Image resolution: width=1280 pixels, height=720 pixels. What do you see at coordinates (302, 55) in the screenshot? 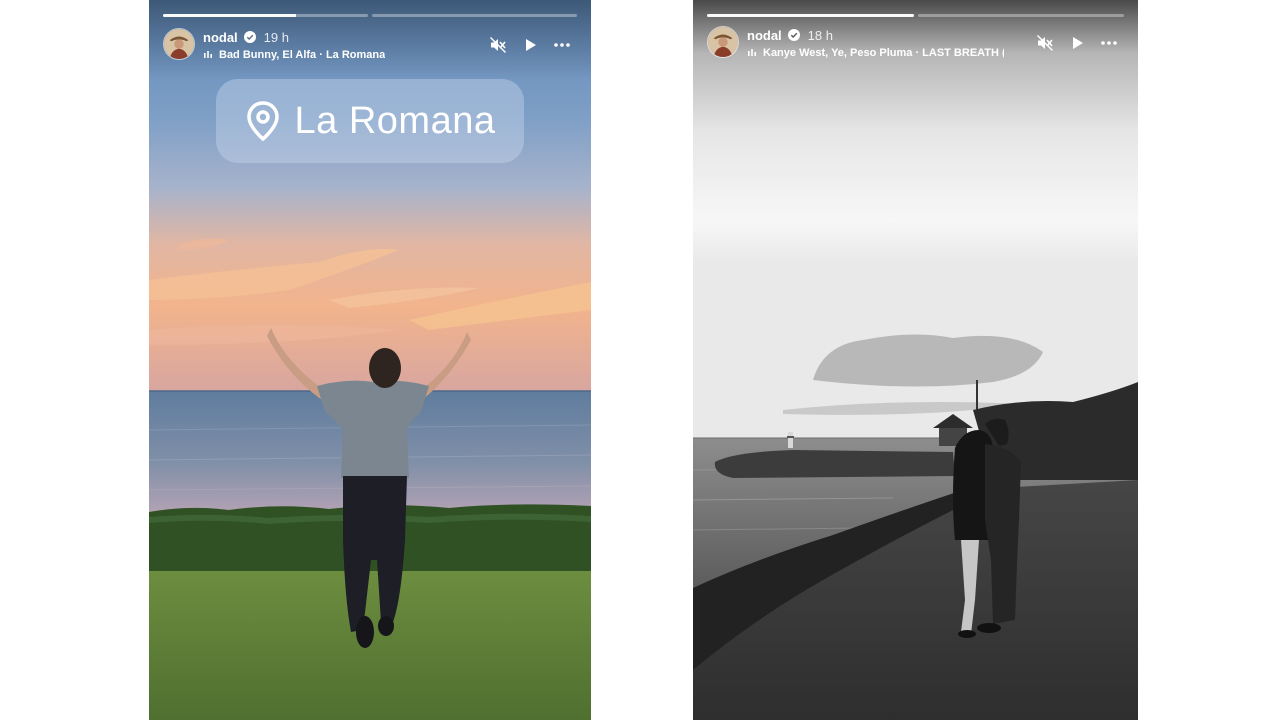
I see `music-attribution: Bad Bunny, El Alfa · La Romana` at bounding box center [302, 55].